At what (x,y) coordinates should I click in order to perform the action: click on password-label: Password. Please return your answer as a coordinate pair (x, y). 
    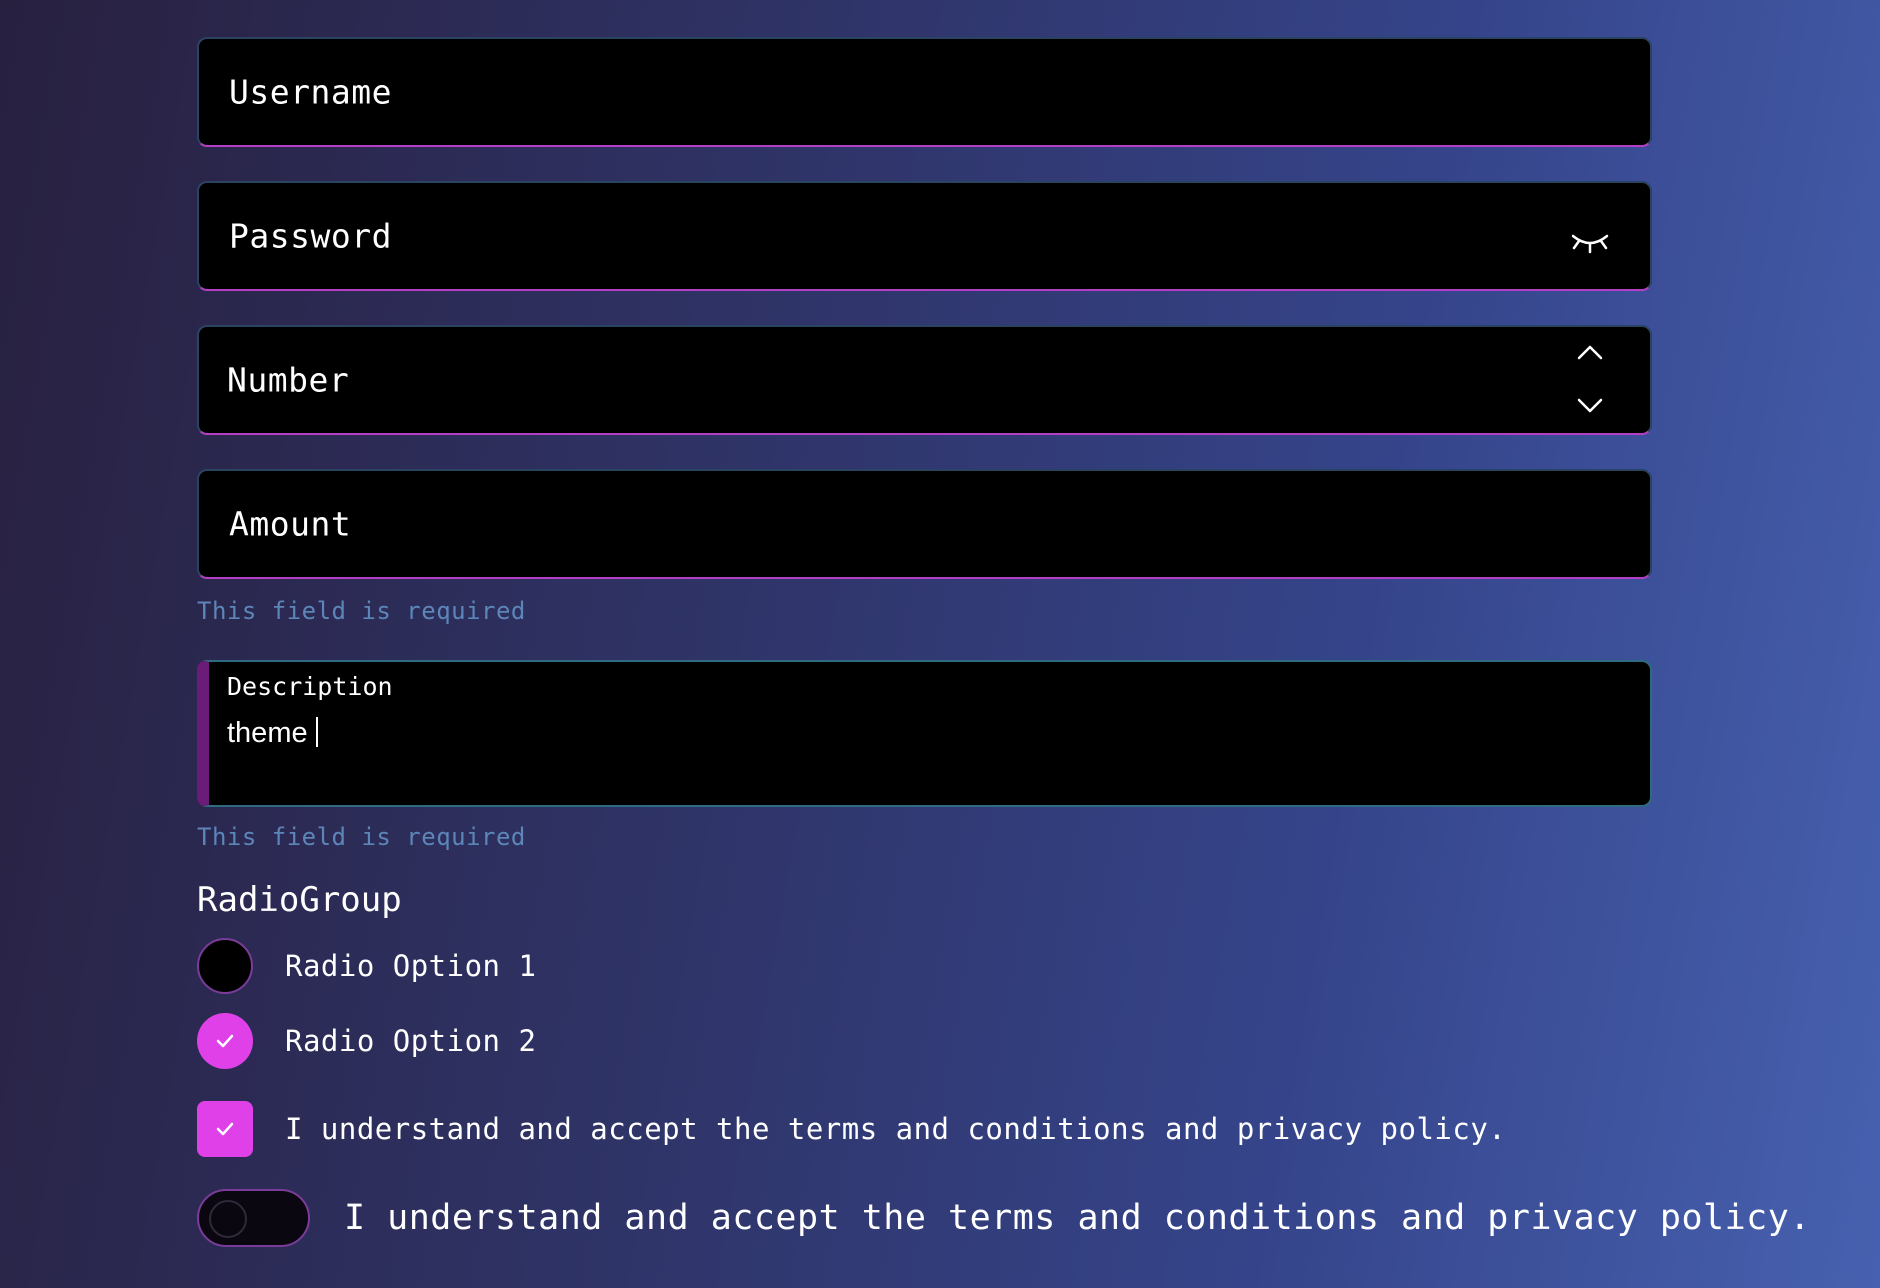
    Looking at the image, I should click on (310, 236).